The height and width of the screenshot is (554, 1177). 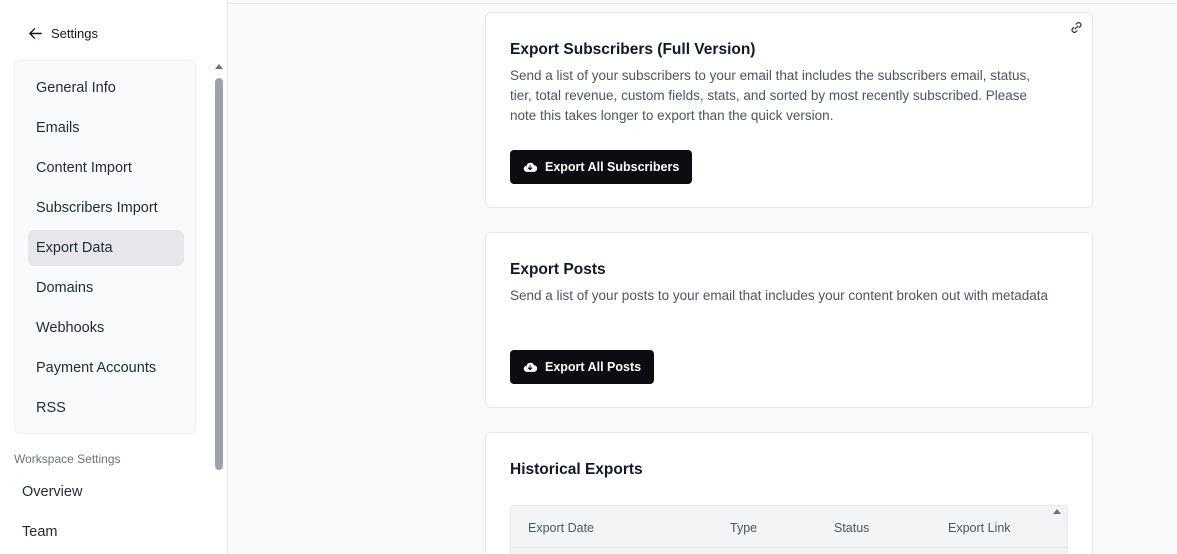 I want to click on sidebar-item-subscribers-import: Subscribers Import, so click(x=106, y=208).